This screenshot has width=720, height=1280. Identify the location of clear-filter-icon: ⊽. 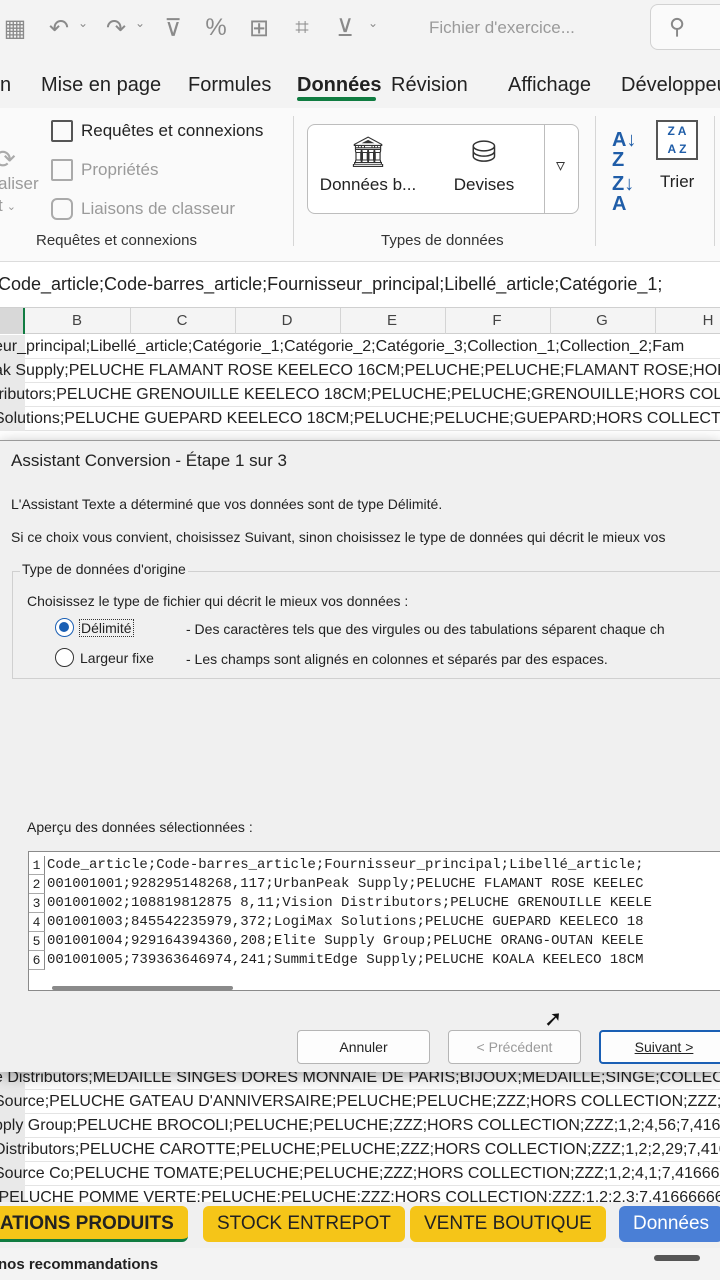
(173, 28).